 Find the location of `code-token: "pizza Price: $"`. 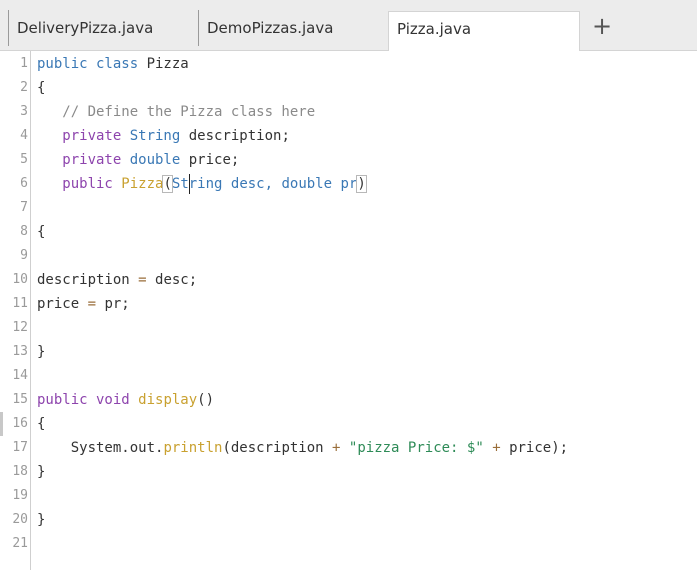

code-token: "pizza Price: $" is located at coordinates (416, 448).